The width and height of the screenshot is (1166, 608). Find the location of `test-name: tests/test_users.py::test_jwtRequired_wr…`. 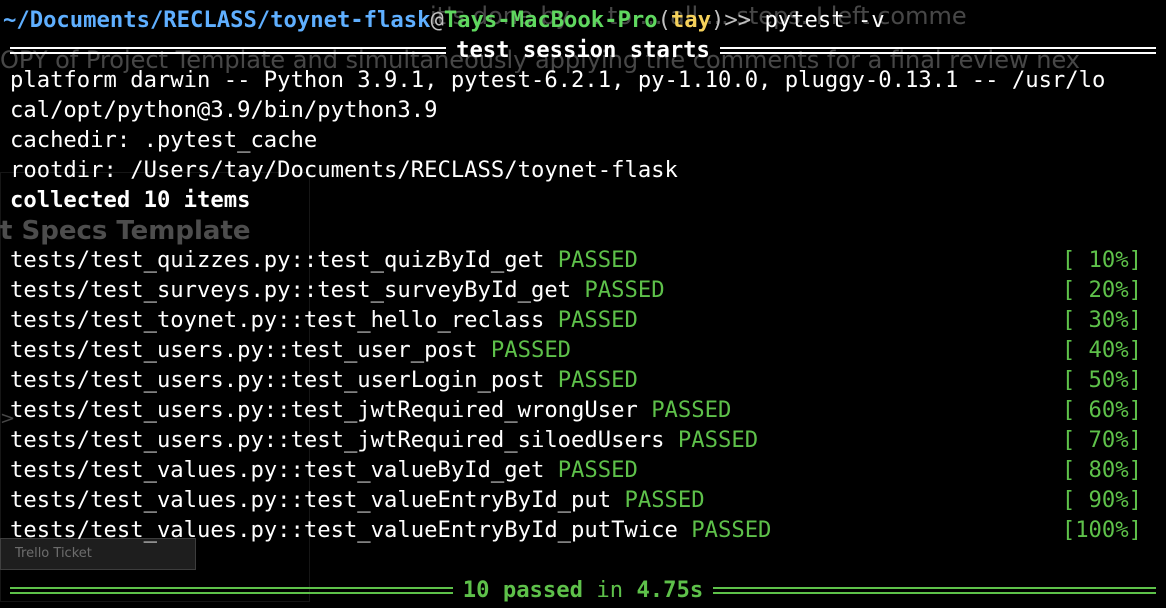

test-name: tests/test_users.py::test_jwtRequired_wr… is located at coordinates (324, 410).